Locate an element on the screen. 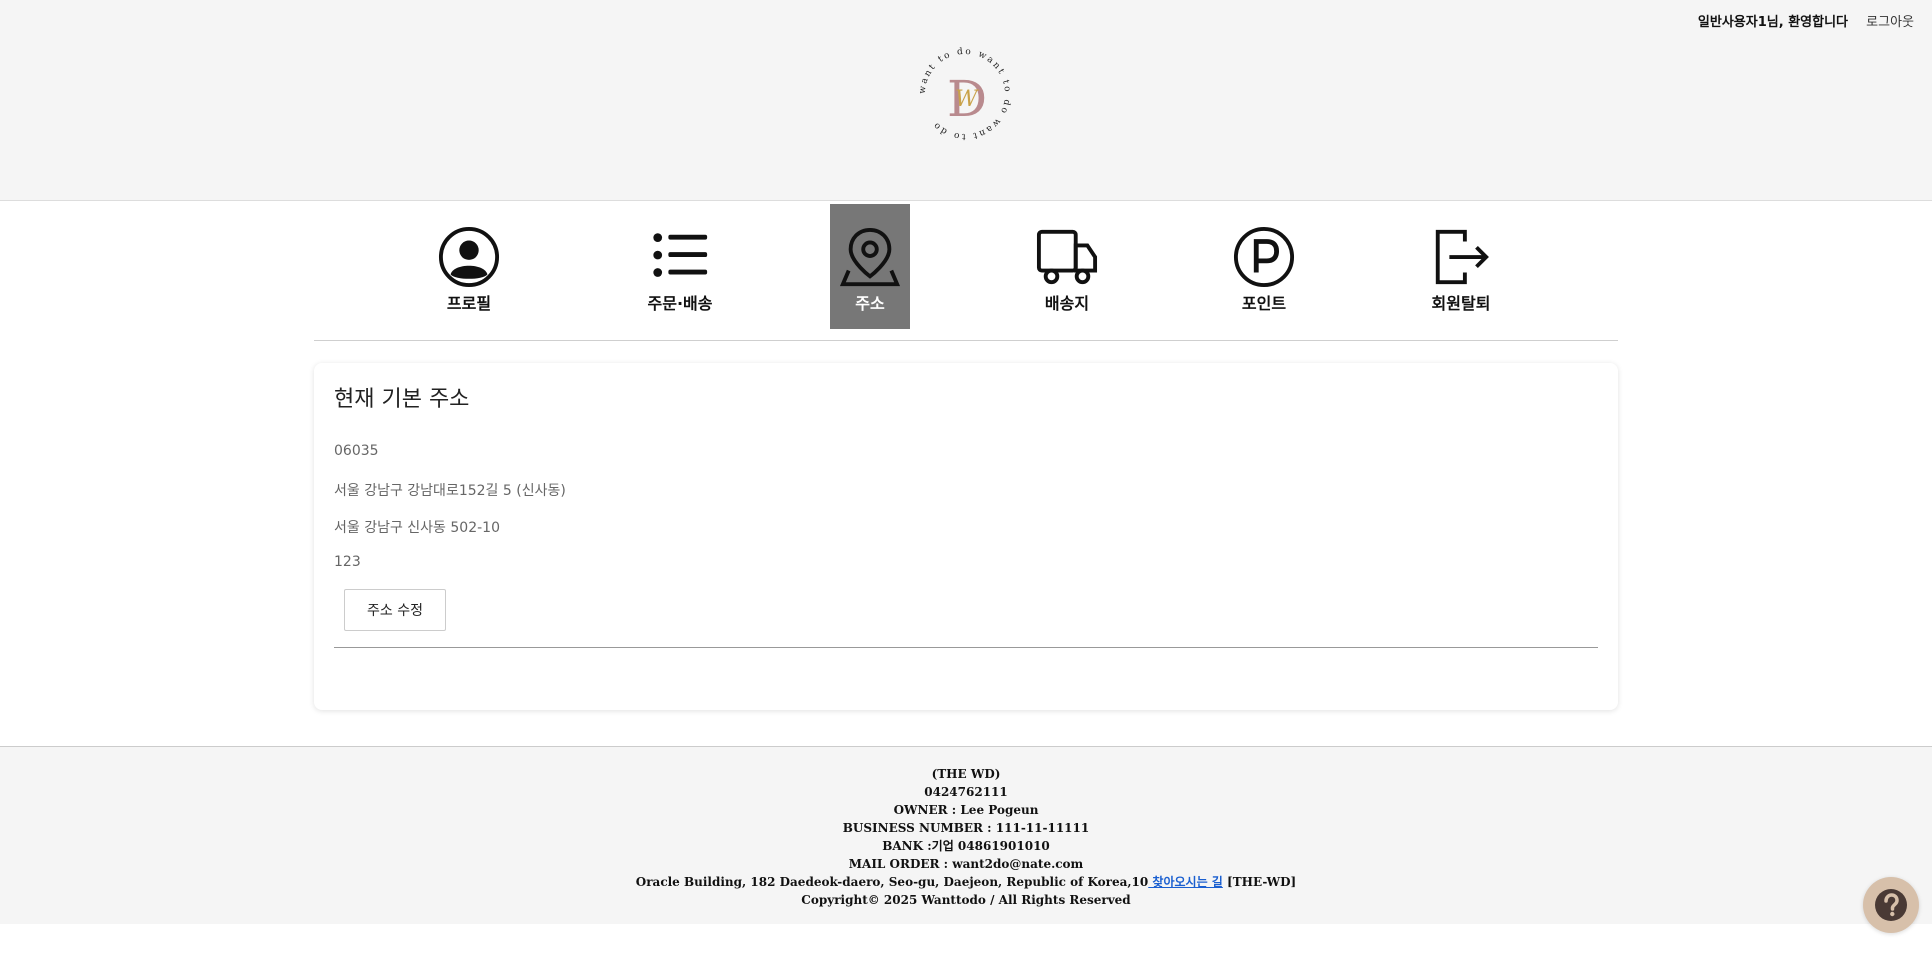  footer-owner: OWNER : Lee Pogeun is located at coordinates (966, 810).